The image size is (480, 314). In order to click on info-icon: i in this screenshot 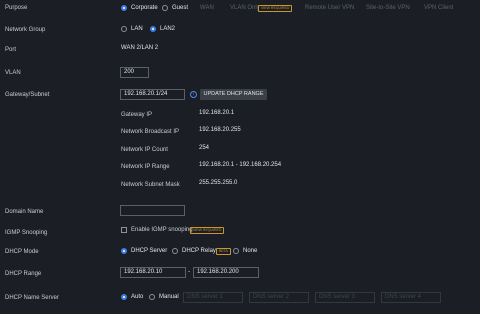, I will do `click(193, 94)`.